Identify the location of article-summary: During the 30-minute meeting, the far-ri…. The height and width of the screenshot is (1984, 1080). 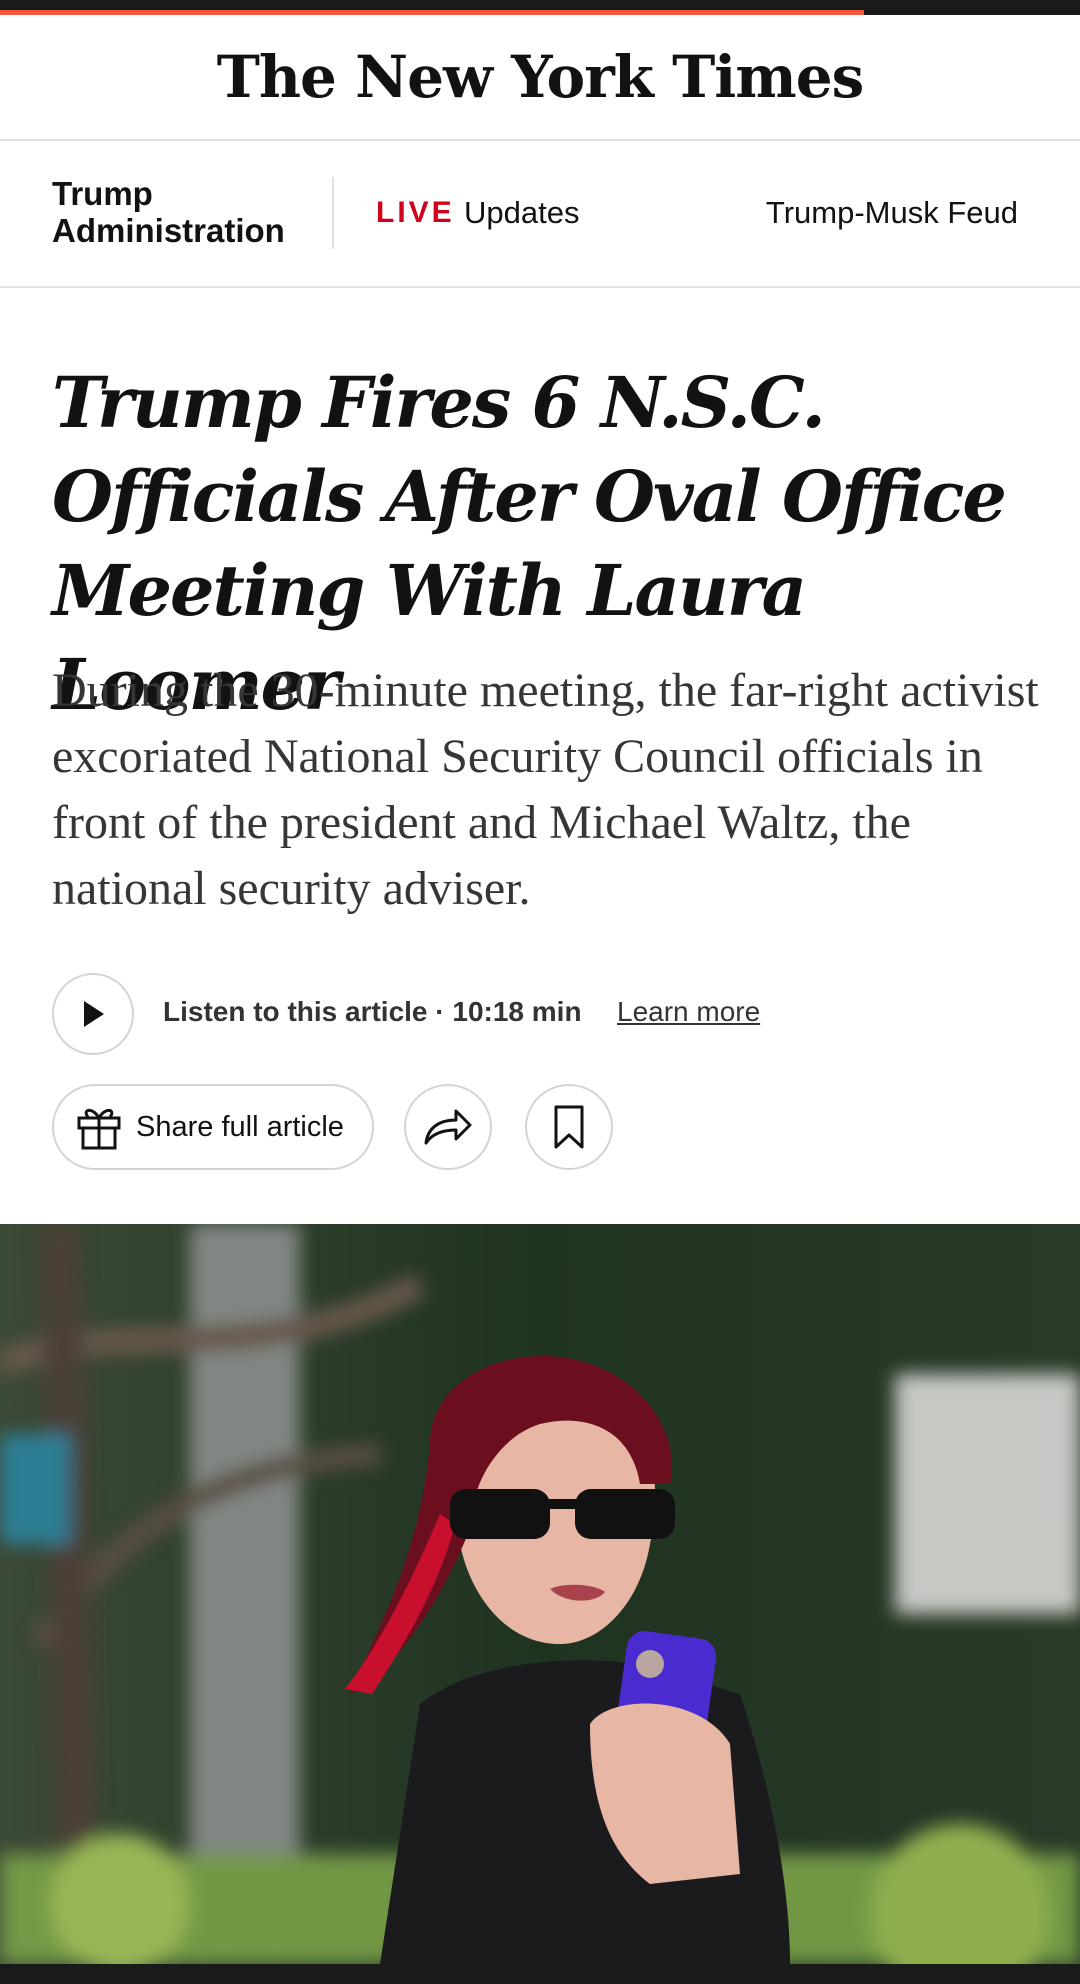
(545, 789).